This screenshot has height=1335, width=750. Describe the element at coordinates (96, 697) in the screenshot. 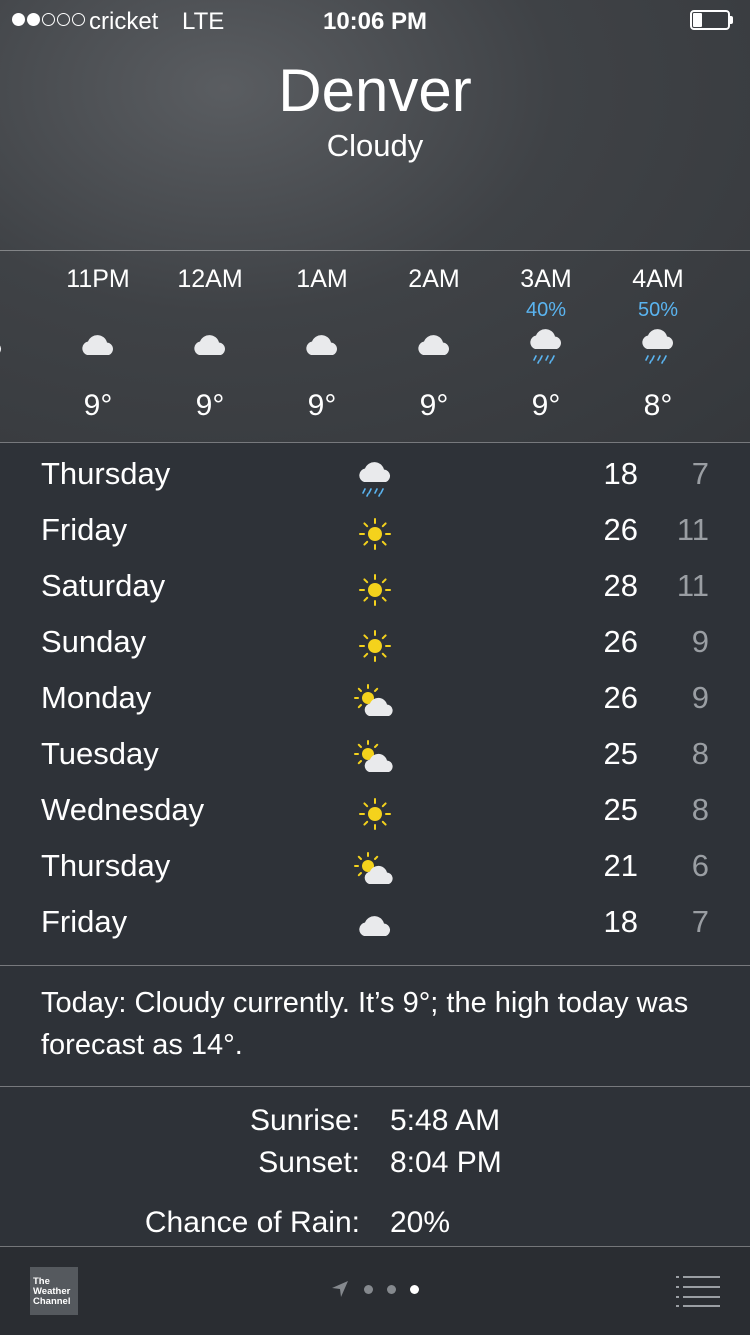

I see `day-name: Monday` at that location.